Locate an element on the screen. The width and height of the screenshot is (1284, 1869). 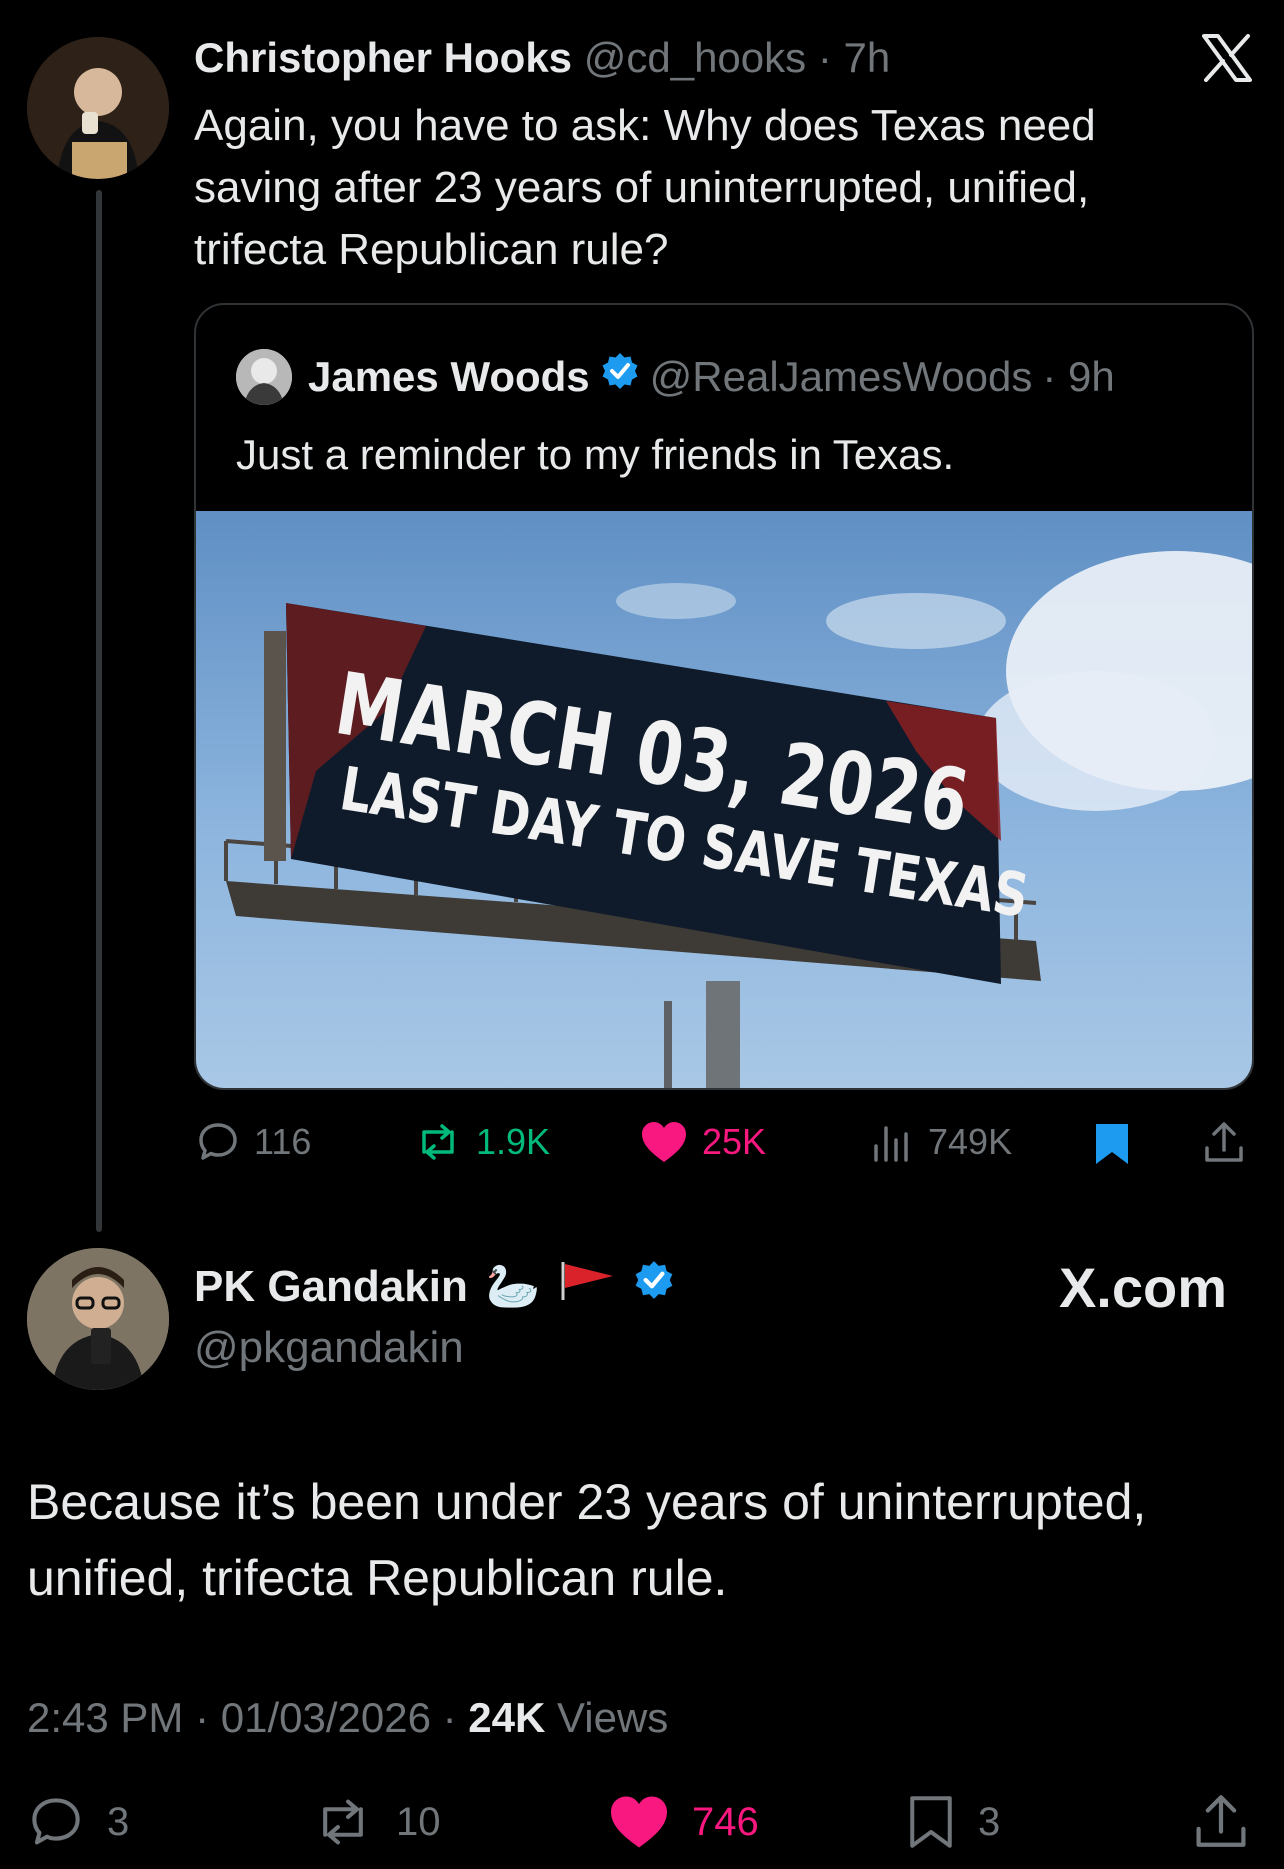
x-com-logo: X.com is located at coordinates (1142, 1287).